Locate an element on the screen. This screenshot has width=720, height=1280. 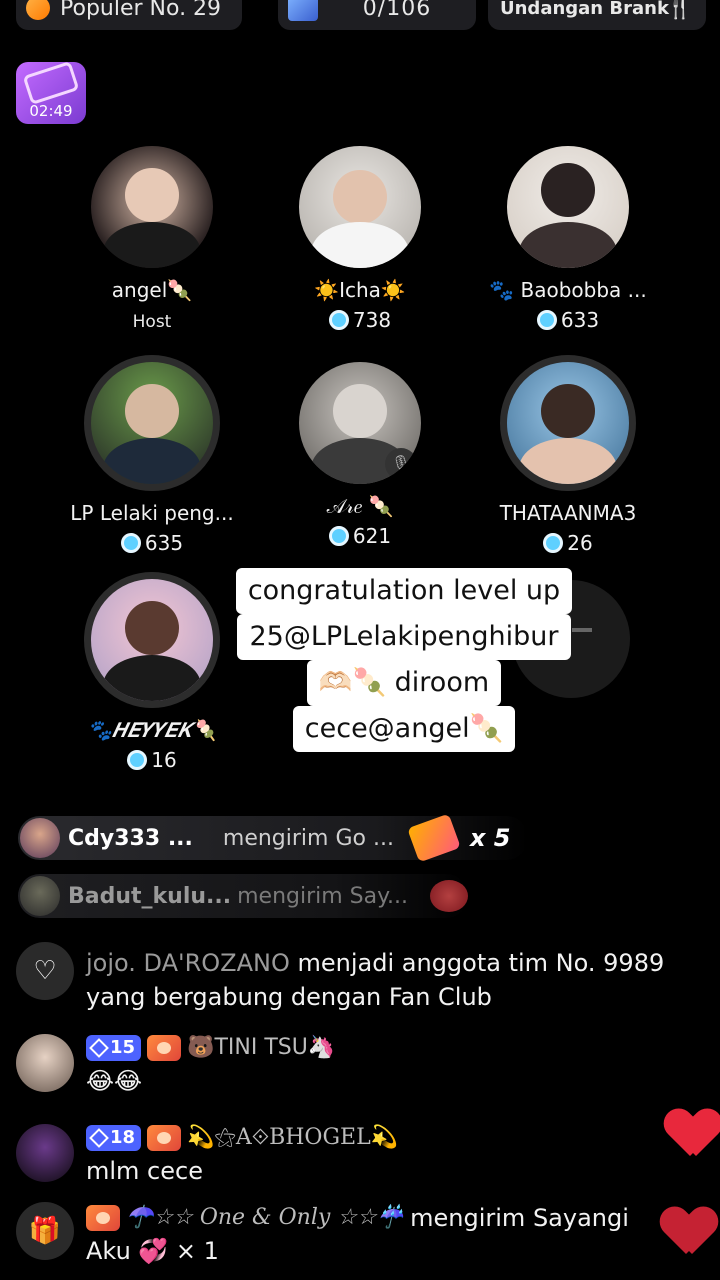
top-bar: Populer No. 29 0/106 Undangan Brank 🍴 is located at coordinates (360, 15).